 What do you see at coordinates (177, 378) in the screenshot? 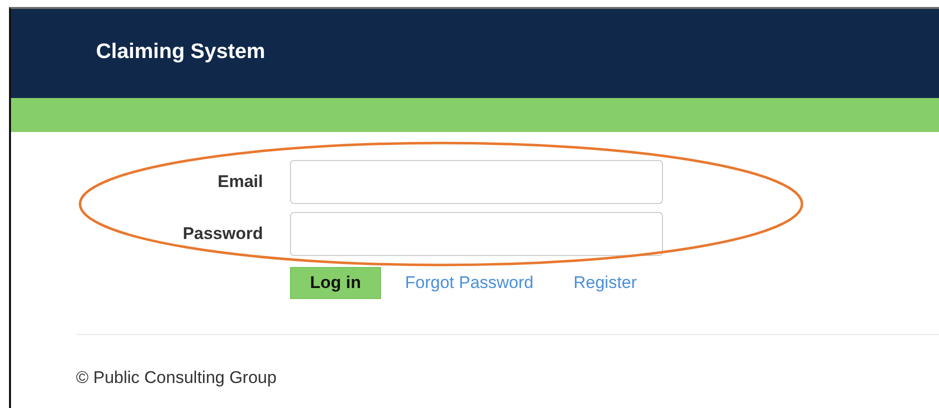
I see `footer-text: © Public Consulting Group` at bounding box center [177, 378].